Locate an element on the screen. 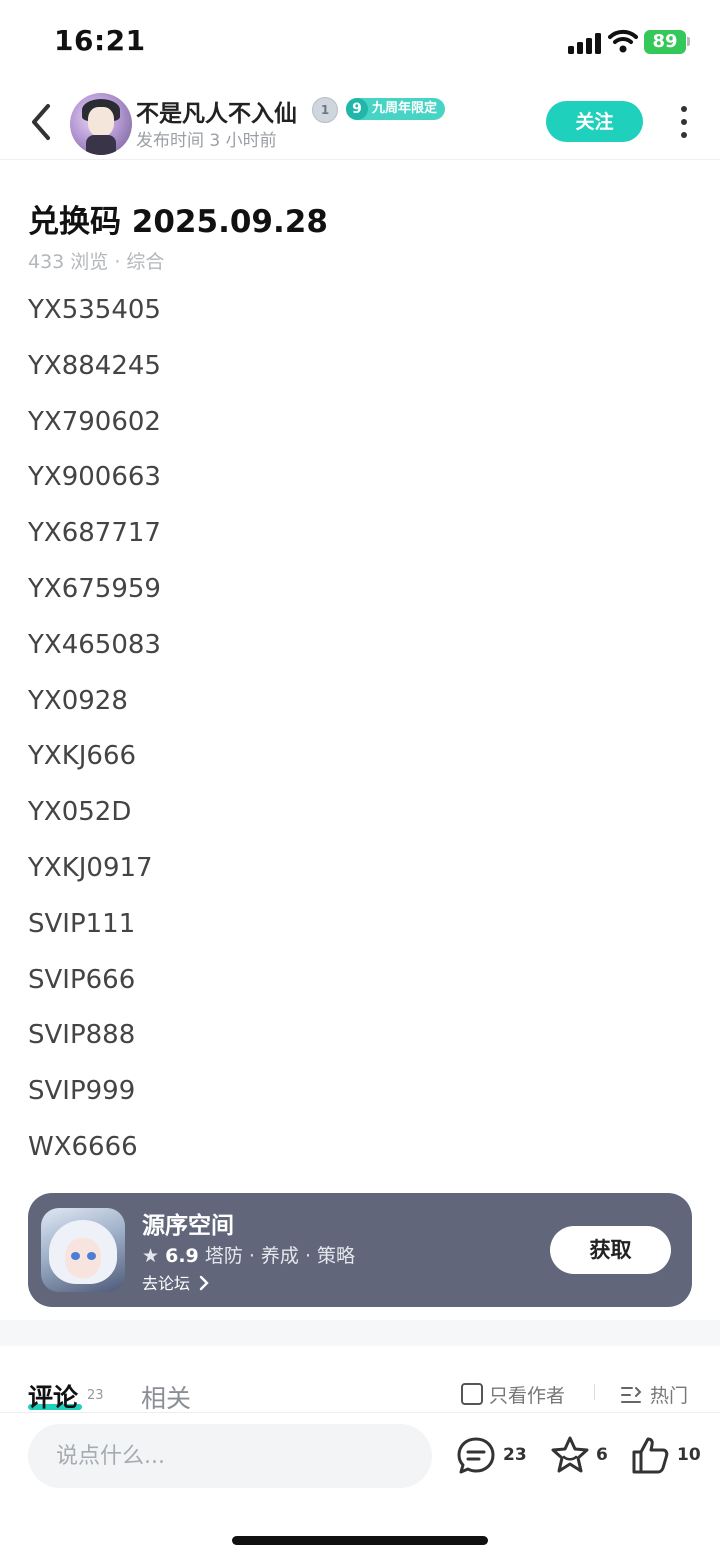  section-separator is located at coordinates (360, 1333).